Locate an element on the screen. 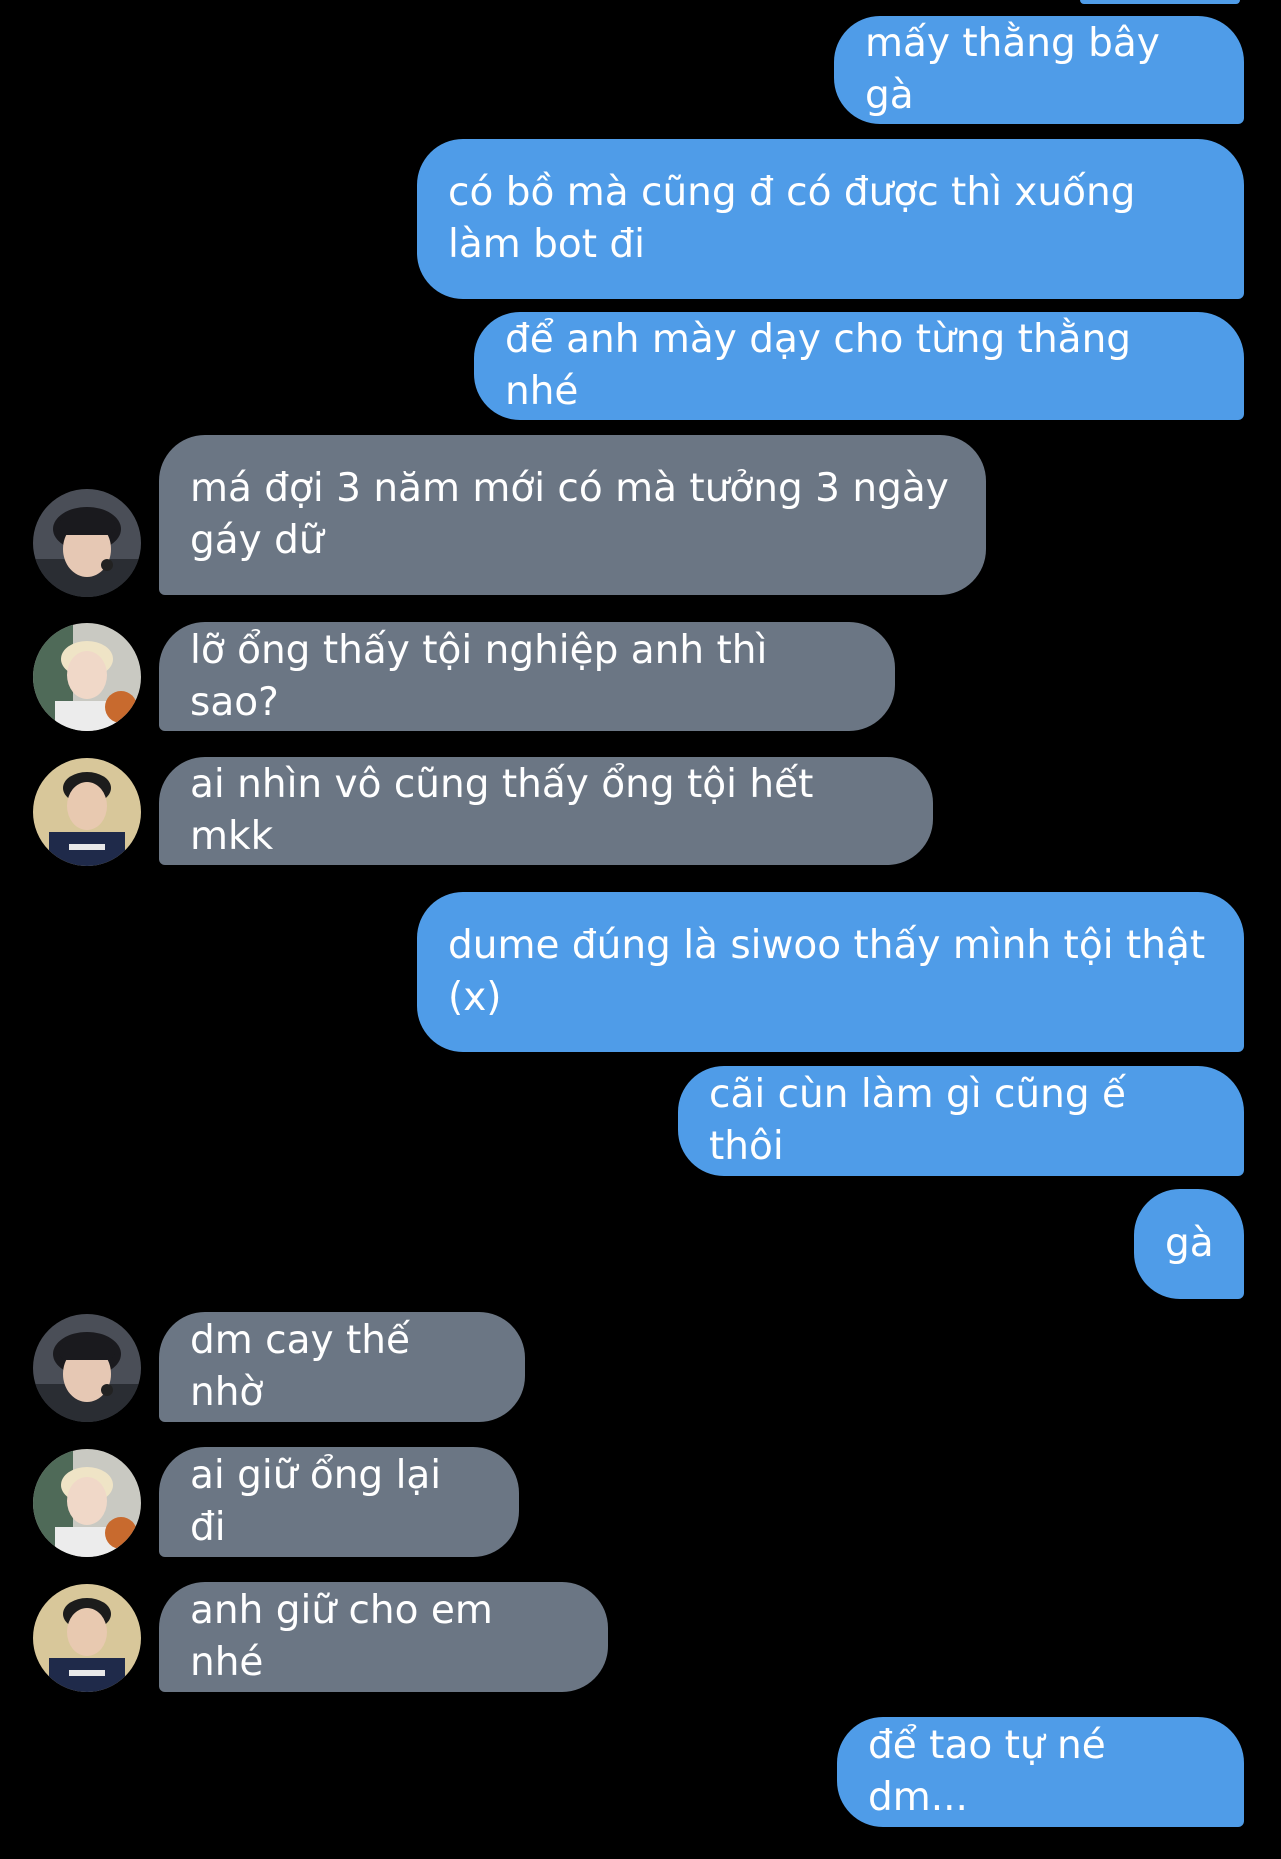  message-text: để anh mày dạy cho từng thằng nhé is located at coordinates (824, 365).